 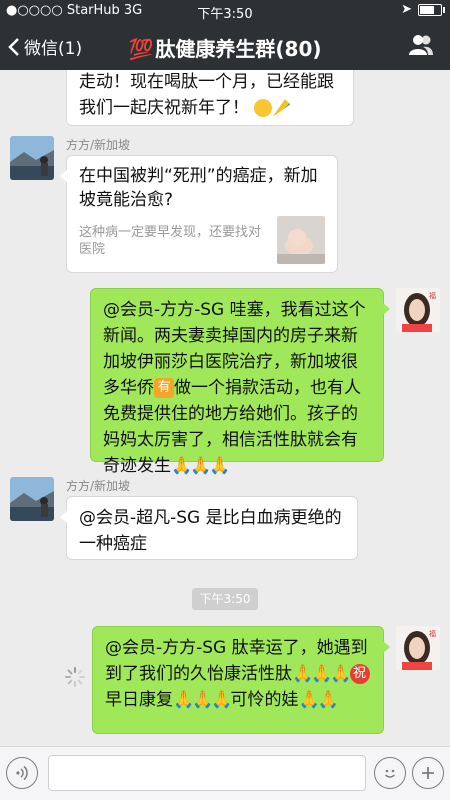 I want to click on battery-icon, so click(x=431, y=9).